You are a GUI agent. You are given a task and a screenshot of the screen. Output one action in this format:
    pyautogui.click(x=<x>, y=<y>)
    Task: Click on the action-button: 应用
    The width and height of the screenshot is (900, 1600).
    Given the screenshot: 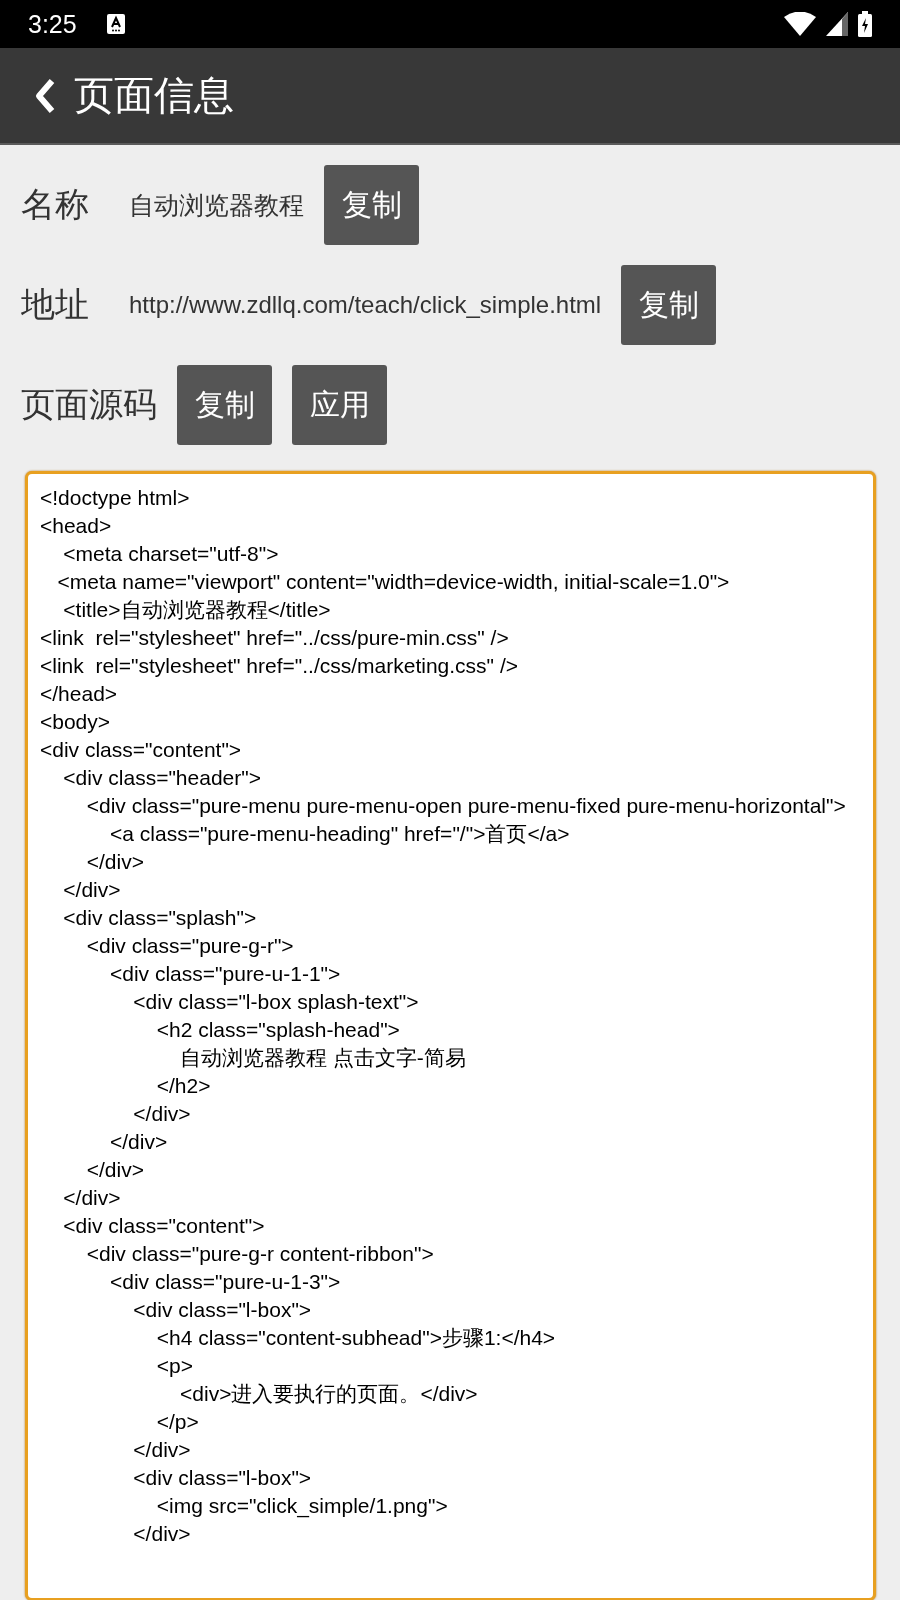 What is the action you would take?
    pyautogui.click(x=339, y=405)
    